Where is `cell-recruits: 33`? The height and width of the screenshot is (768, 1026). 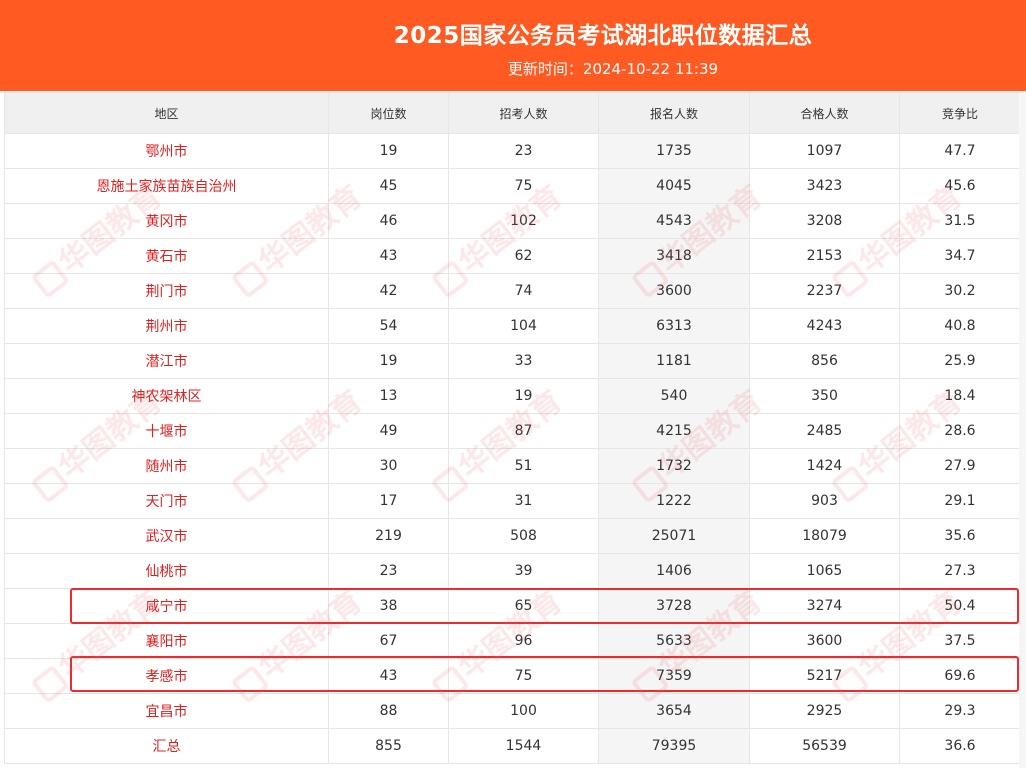 cell-recruits: 33 is located at coordinates (523, 361).